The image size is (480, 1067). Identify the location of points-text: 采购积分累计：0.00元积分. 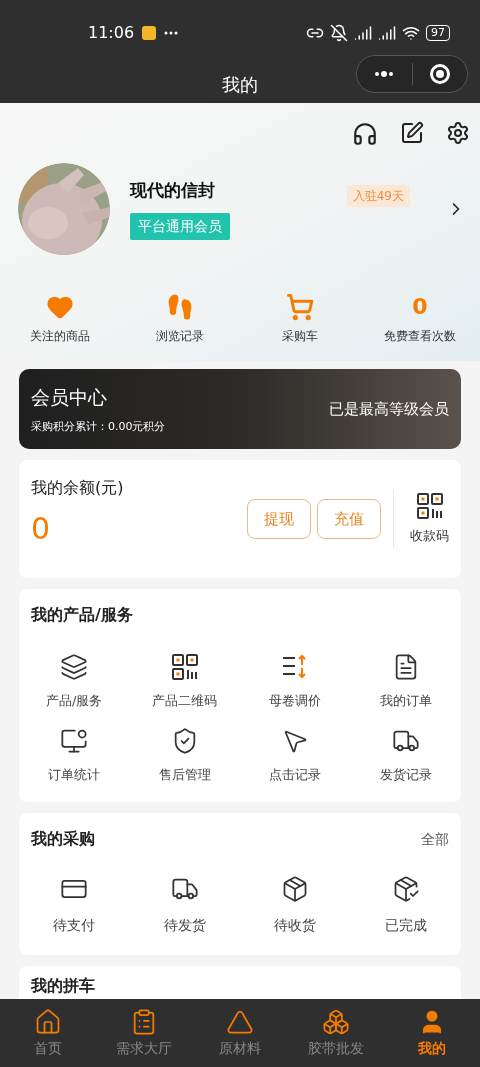
(98, 427).